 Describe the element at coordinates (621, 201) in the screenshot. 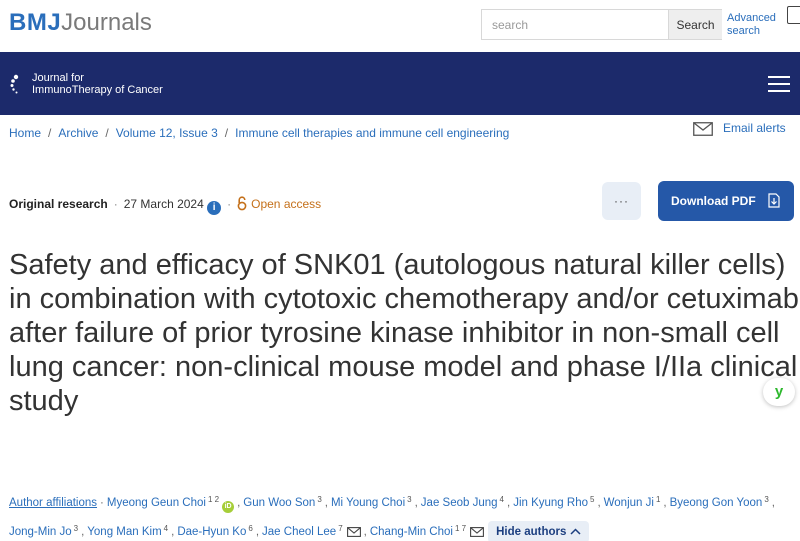

I see `more-options-button: ···` at that location.